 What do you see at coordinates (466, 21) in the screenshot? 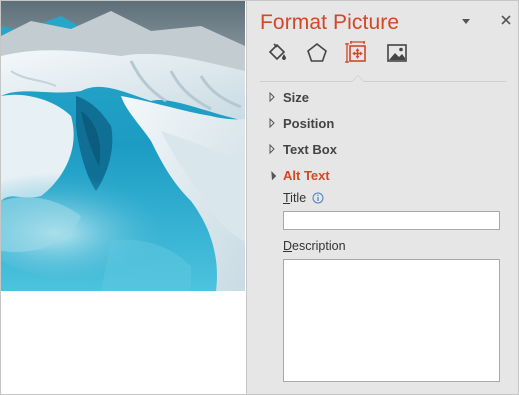
I see `pane-options-chevron-icon` at bounding box center [466, 21].